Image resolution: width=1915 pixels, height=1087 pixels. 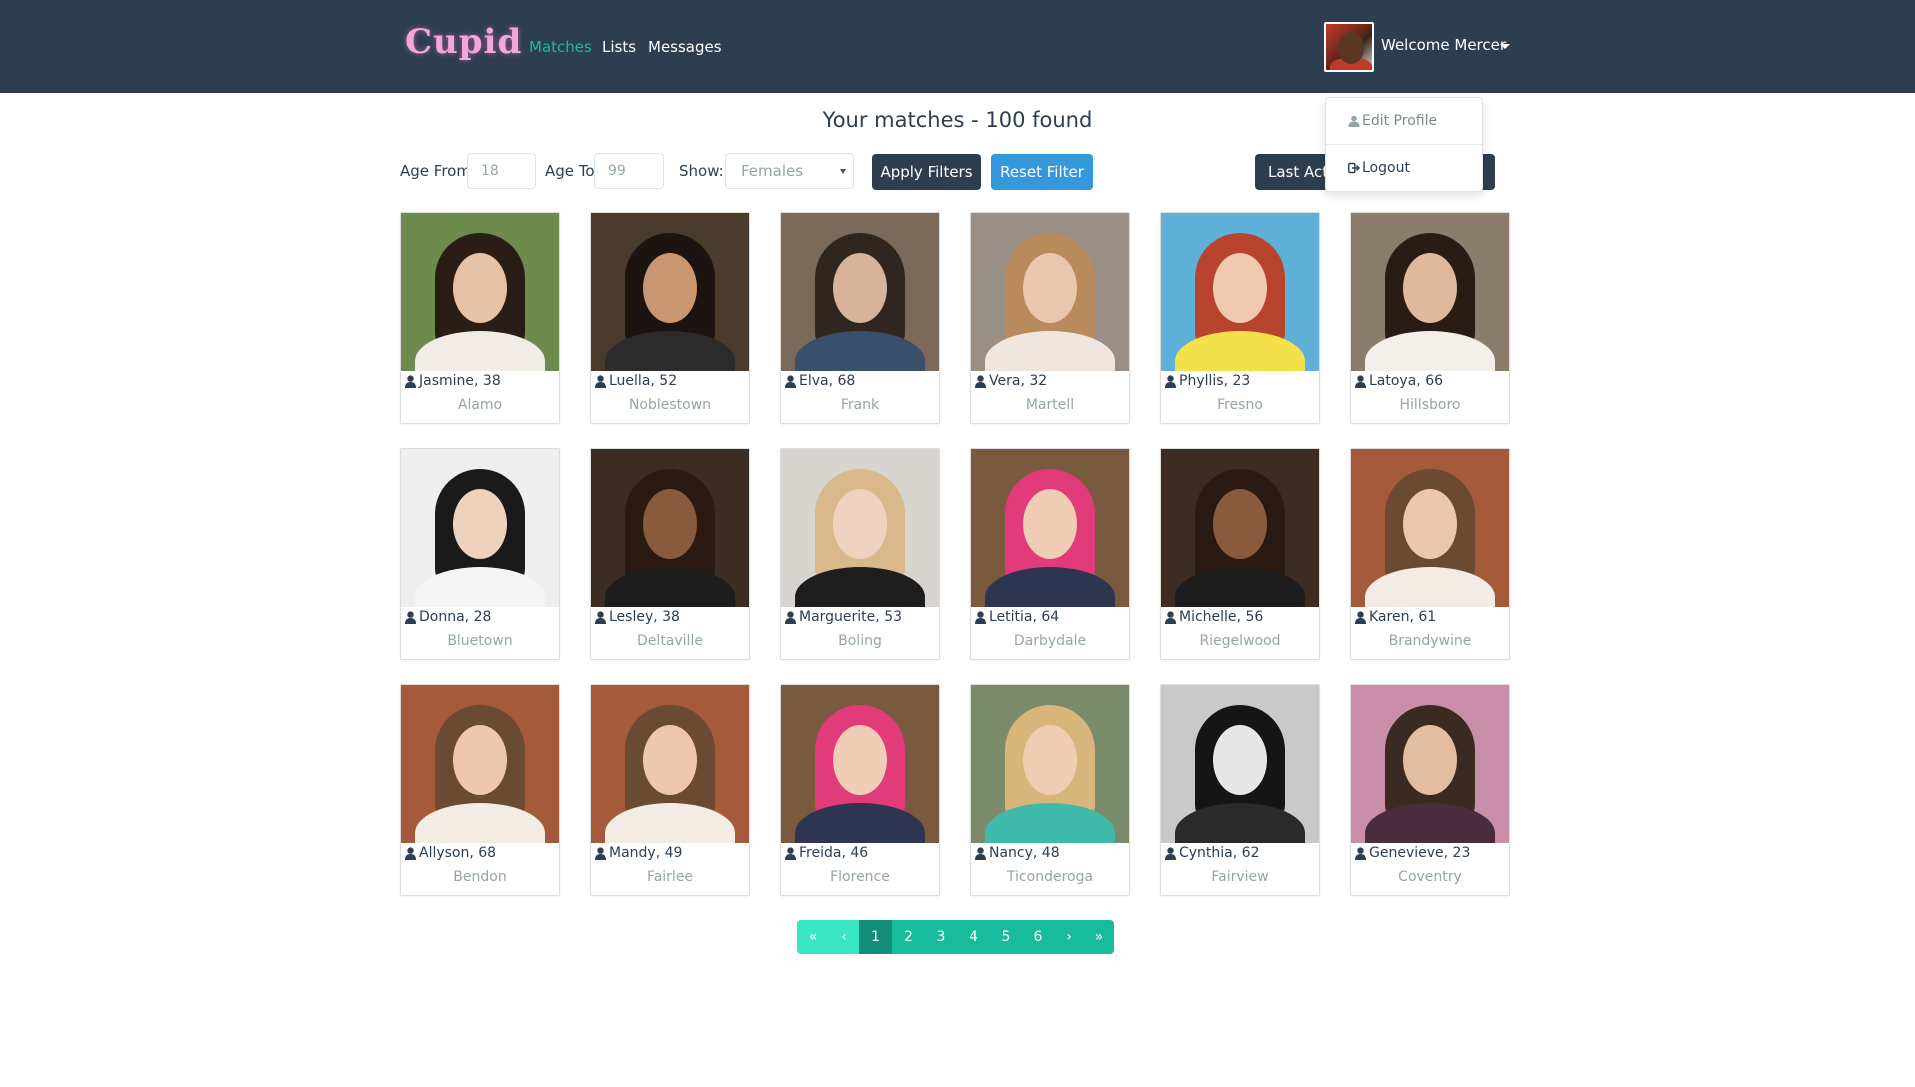 I want to click on match-card: Jasmine, 38 Alamo, so click(x=480, y=318).